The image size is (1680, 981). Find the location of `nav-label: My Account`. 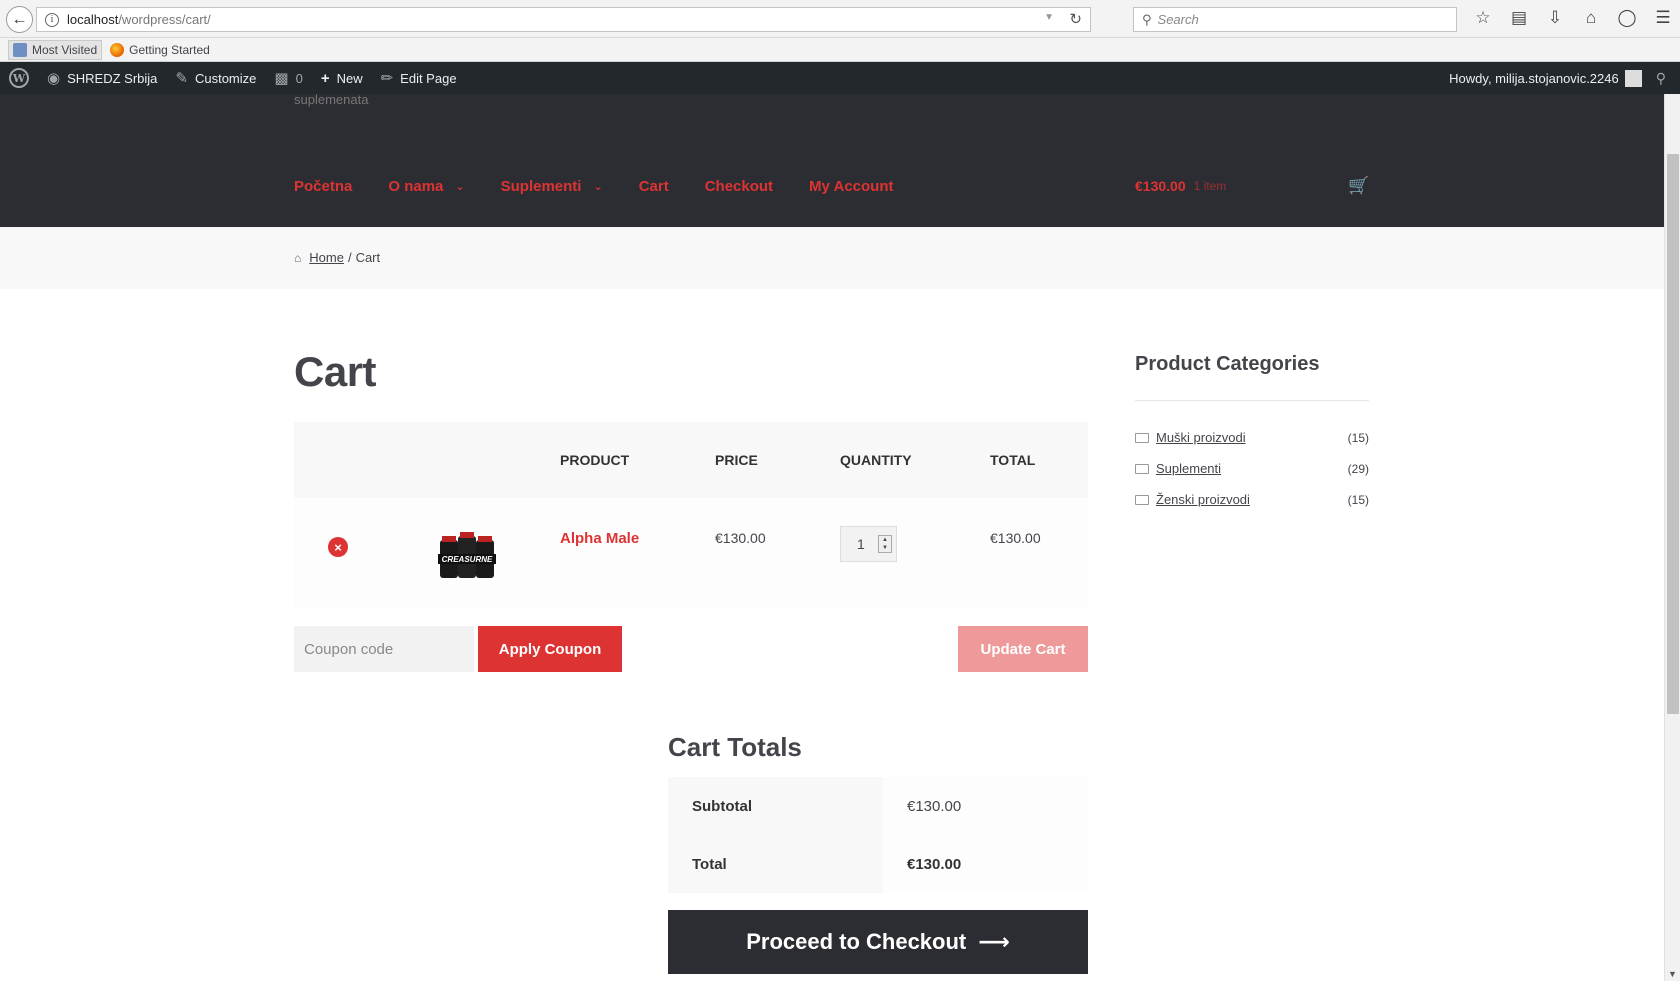

nav-label: My Account is located at coordinates (851, 186).